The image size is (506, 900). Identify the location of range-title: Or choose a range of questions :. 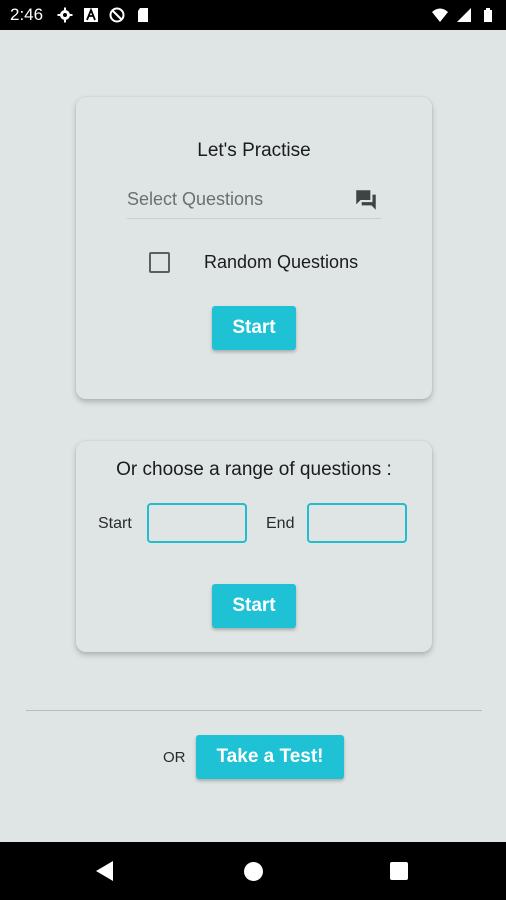
(254, 469).